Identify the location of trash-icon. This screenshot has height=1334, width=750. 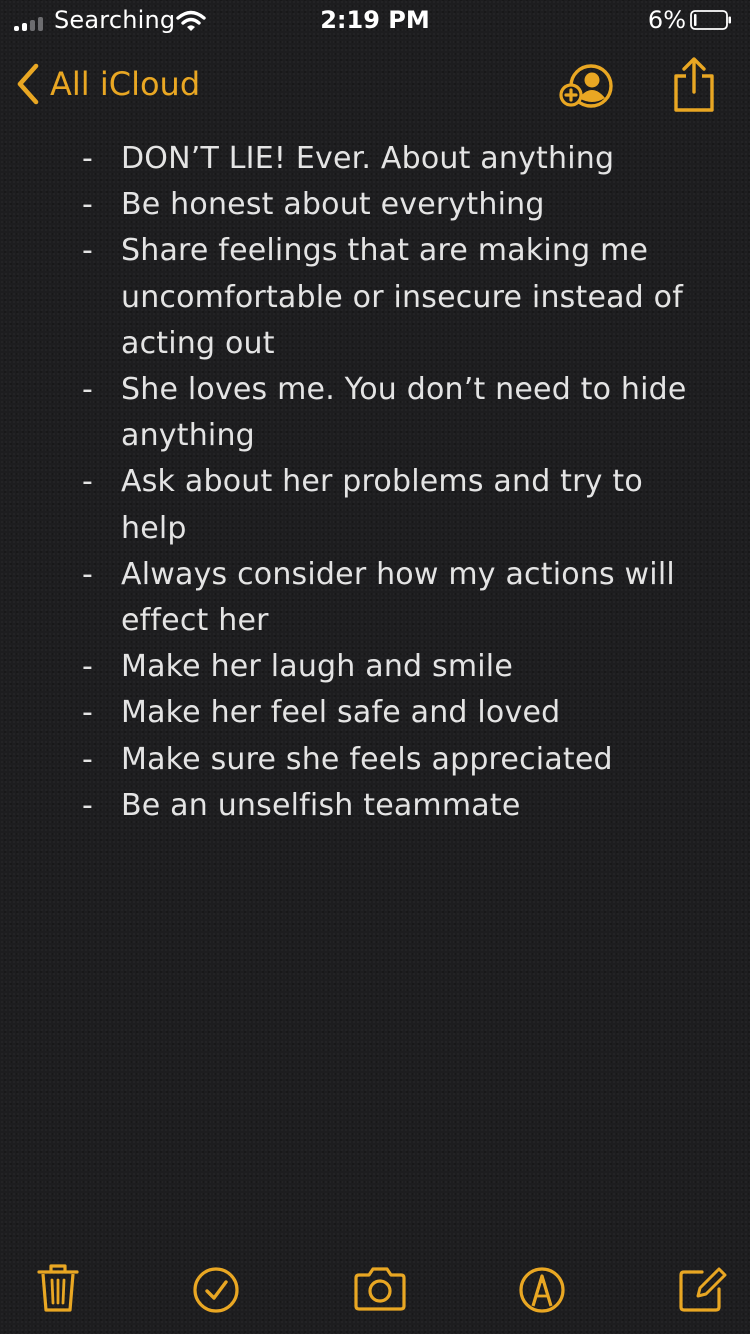
(58, 1288).